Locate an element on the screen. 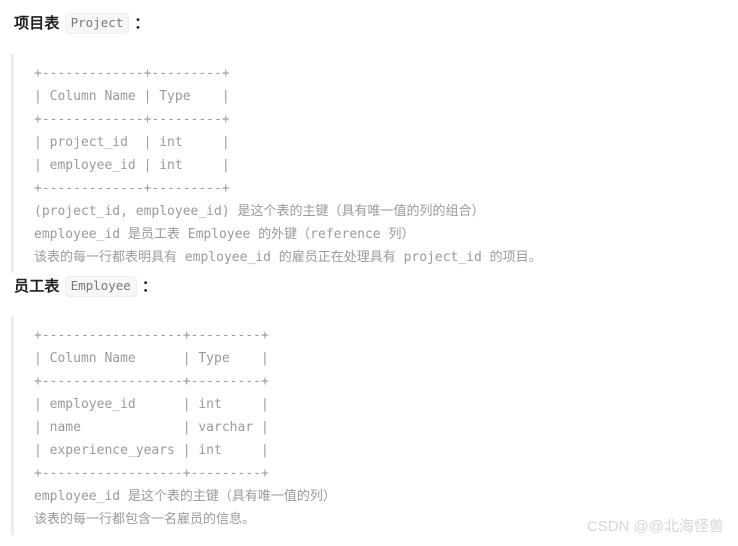 The height and width of the screenshot is (546, 738). section-heading-colon-employee: ： is located at coordinates (149, 286).